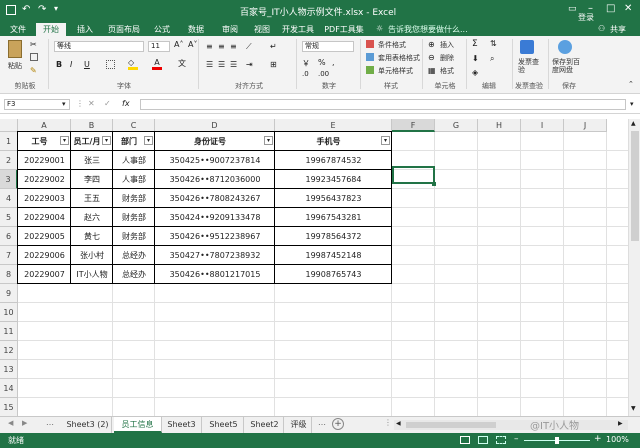  What do you see at coordinates (215, 179) in the screenshot?
I see `cell-id-card: 350426••8712036000` at bounding box center [215, 179].